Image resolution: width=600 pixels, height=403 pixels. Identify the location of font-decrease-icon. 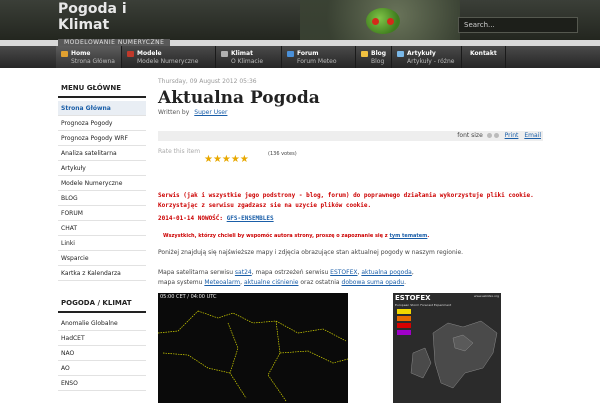
(496, 135).